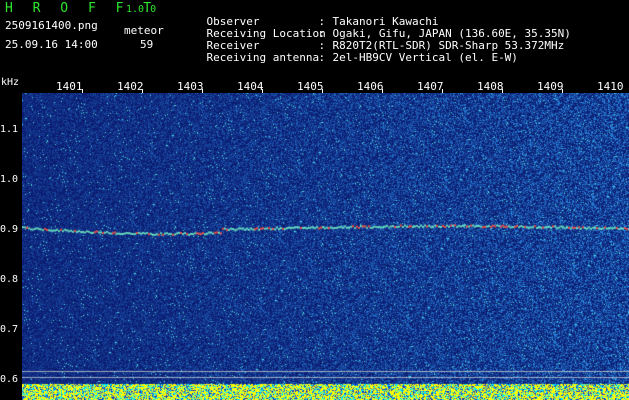 The image size is (629, 400). Describe the element at coordinates (550, 86) in the screenshot. I see `time-tick-label: 1409` at that location.